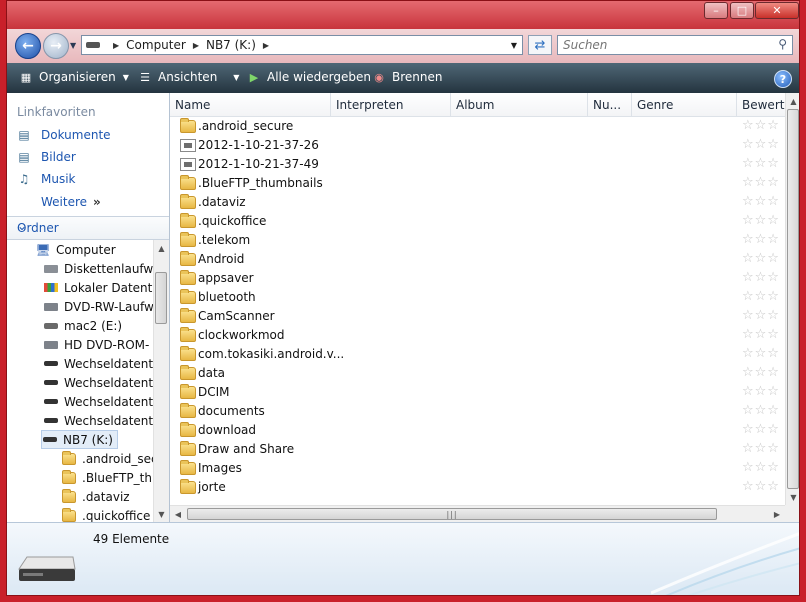 The image size is (806, 602). I want to click on horizontal-scrollbar: ◀ ||| ▶, so click(477, 513).